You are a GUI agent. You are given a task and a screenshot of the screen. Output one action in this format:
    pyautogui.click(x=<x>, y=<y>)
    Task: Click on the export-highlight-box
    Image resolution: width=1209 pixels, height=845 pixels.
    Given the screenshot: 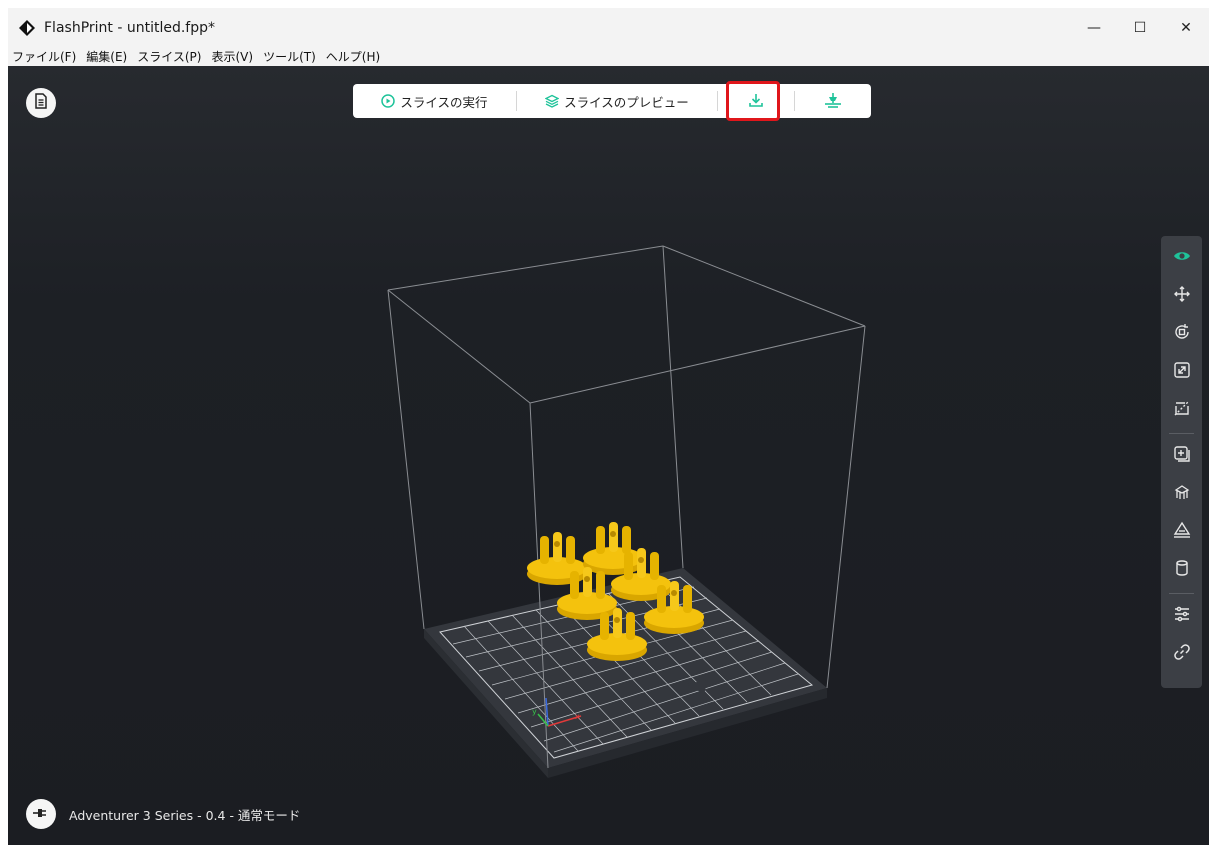 What is the action you would take?
    pyautogui.click(x=753, y=101)
    